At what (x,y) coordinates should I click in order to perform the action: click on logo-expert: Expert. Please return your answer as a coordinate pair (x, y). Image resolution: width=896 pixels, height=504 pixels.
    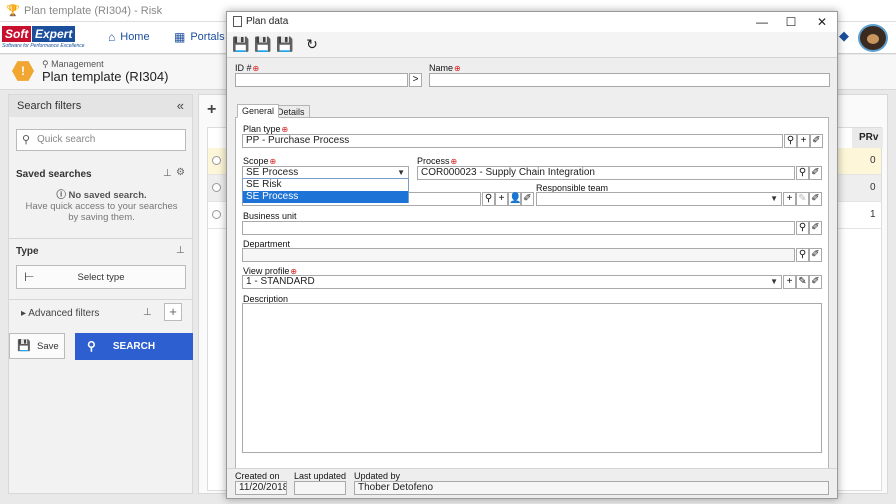
    Looking at the image, I should click on (54, 34).